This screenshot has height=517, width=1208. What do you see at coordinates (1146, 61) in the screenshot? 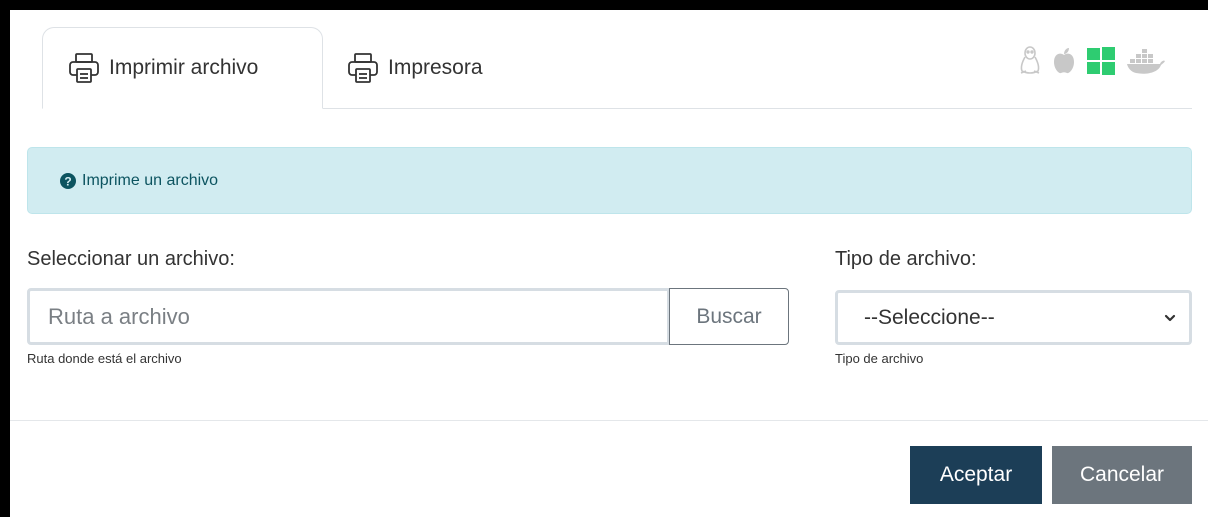
I see `docker-icon` at bounding box center [1146, 61].